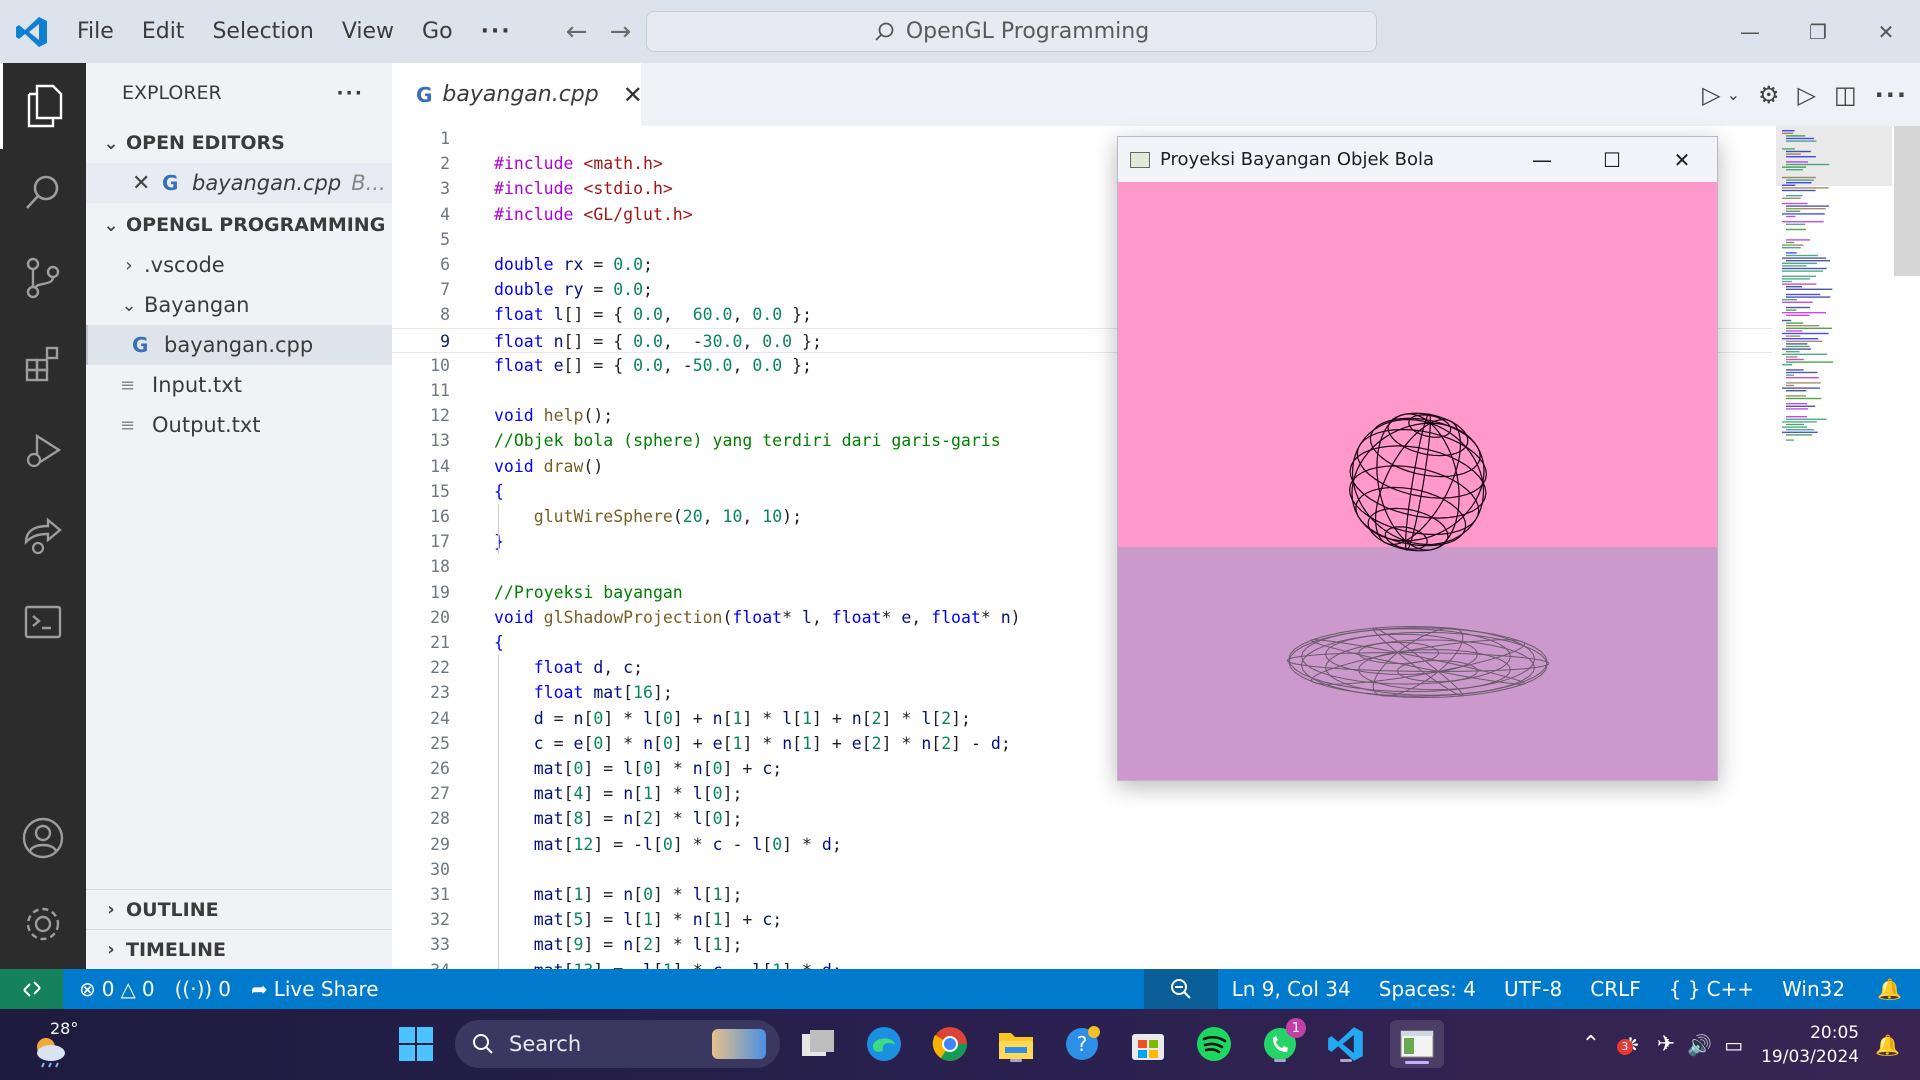  What do you see at coordinates (1624, 1046) in the screenshot?
I see `tray-badge: 3` at bounding box center [1624, 1046].